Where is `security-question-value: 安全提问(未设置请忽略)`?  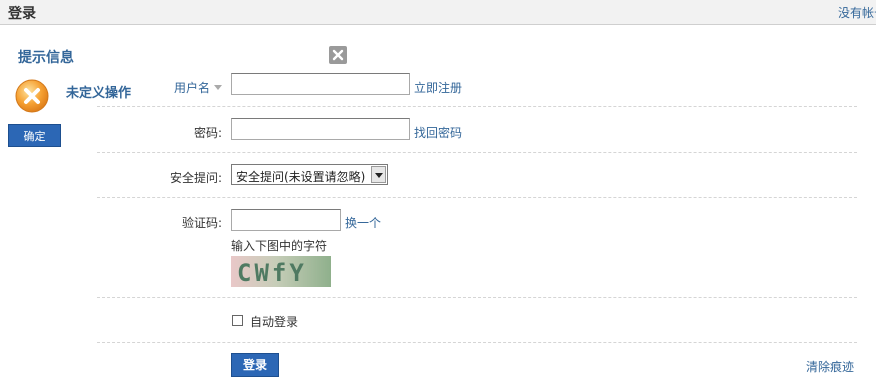
security-question-value: 安全提问(未设置请忽略) is located at coordinates (301, 177).